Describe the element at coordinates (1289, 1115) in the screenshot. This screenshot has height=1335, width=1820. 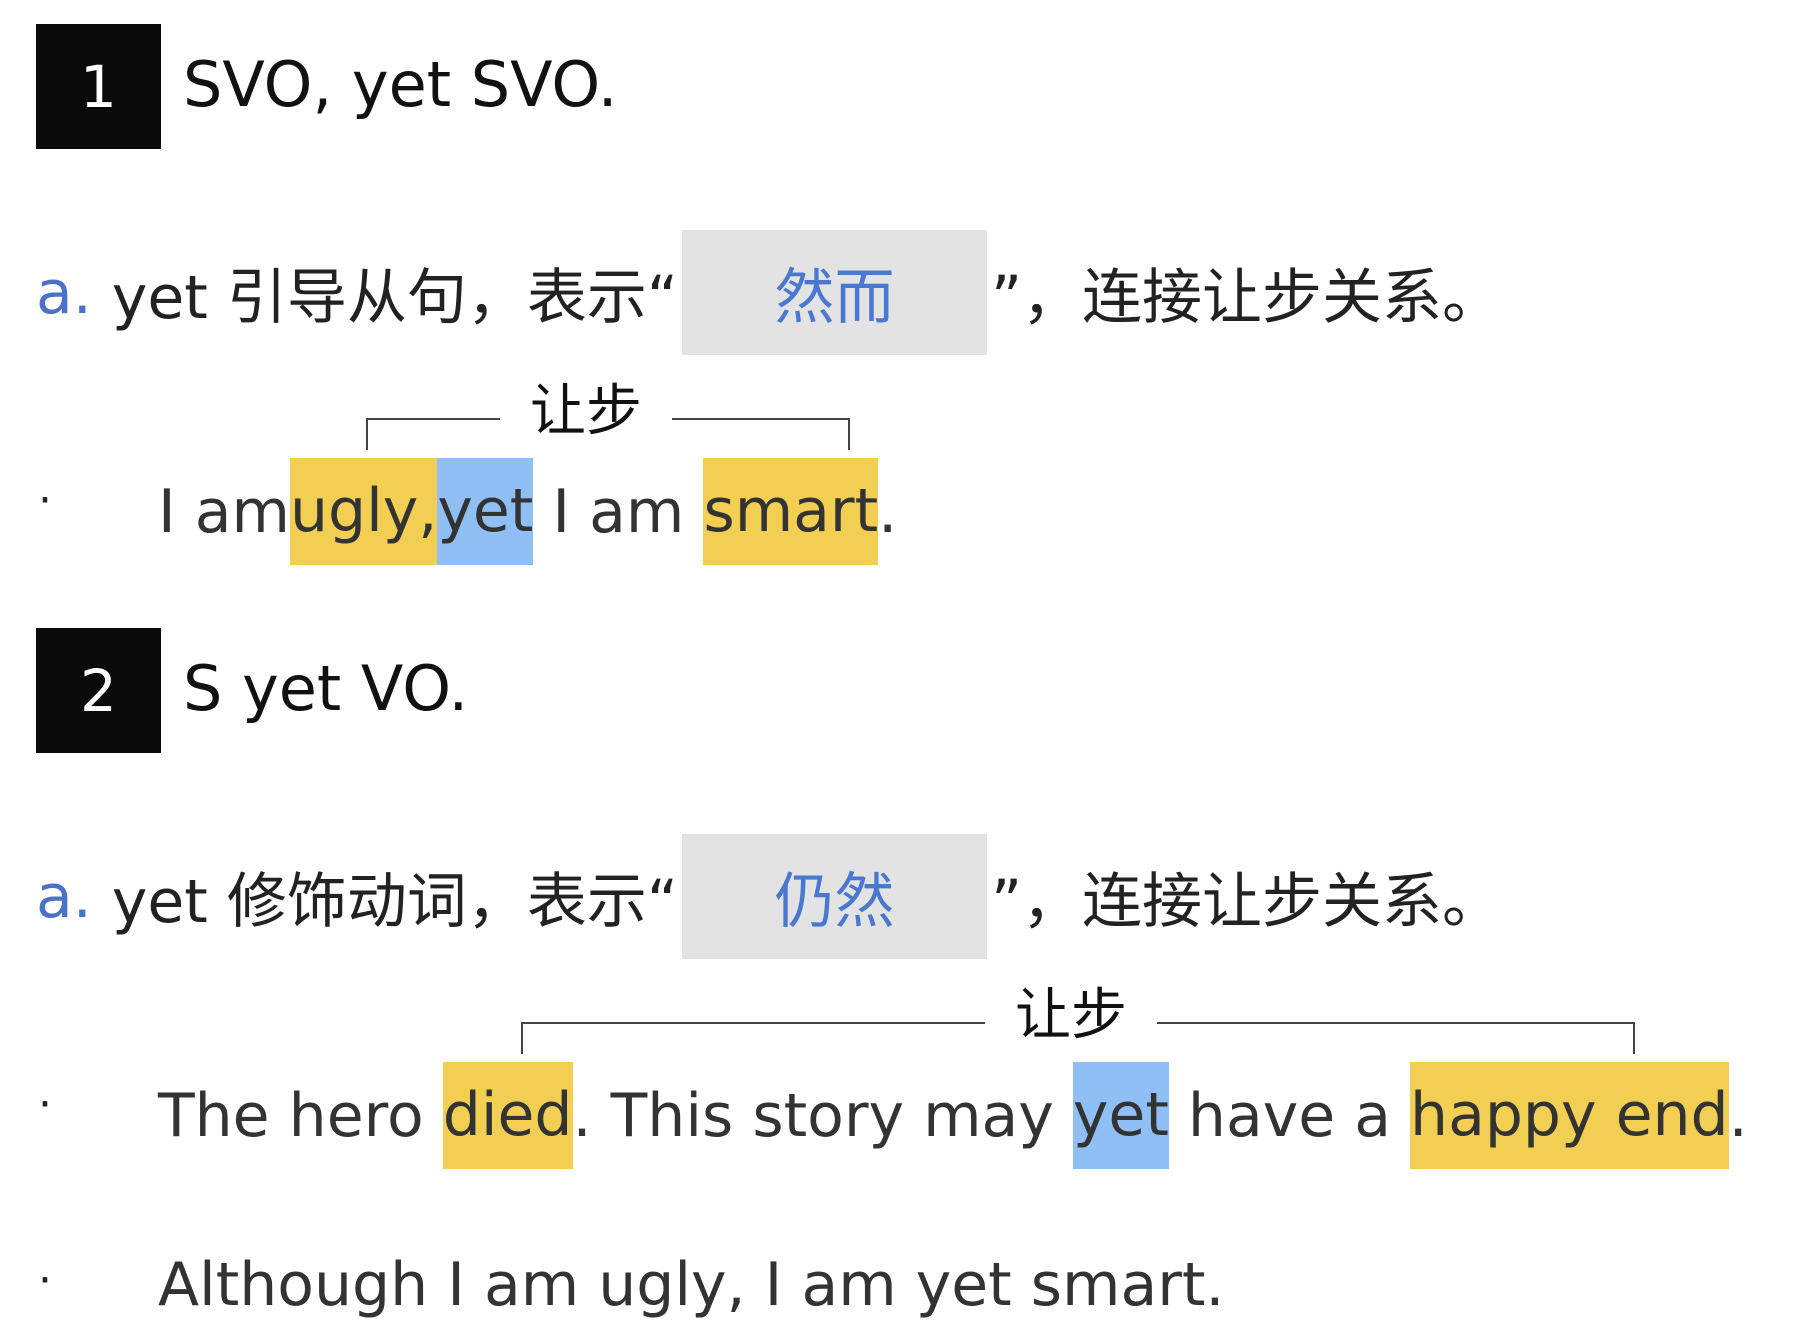
I see `sentence-text: have a` at that location.